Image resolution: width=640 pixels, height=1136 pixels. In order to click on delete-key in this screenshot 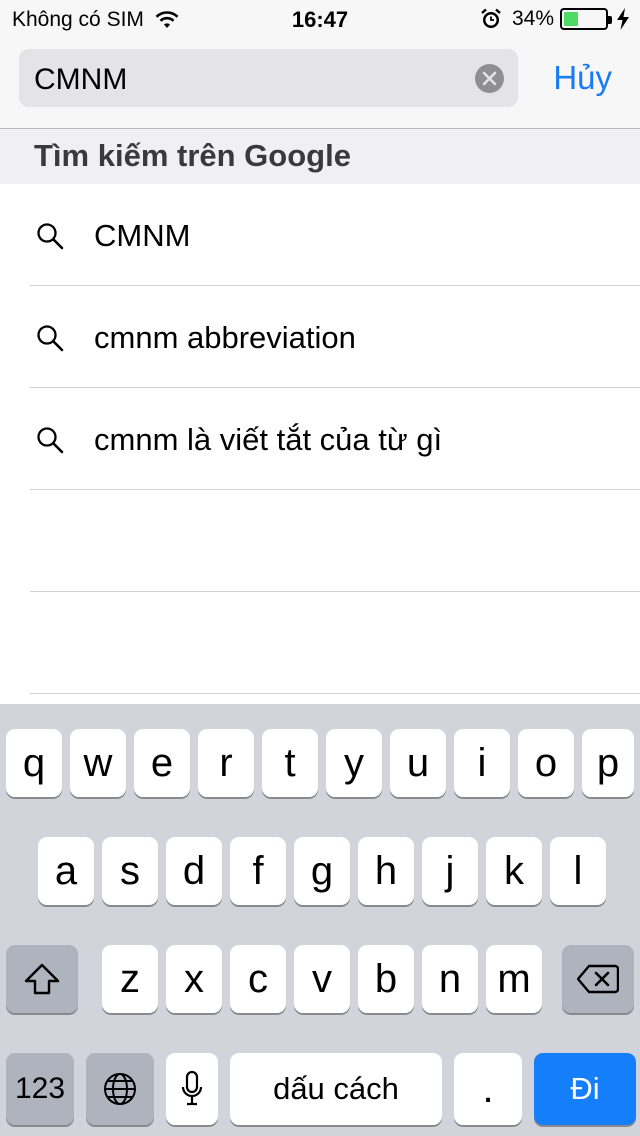, I will do `click(598, 979)`.